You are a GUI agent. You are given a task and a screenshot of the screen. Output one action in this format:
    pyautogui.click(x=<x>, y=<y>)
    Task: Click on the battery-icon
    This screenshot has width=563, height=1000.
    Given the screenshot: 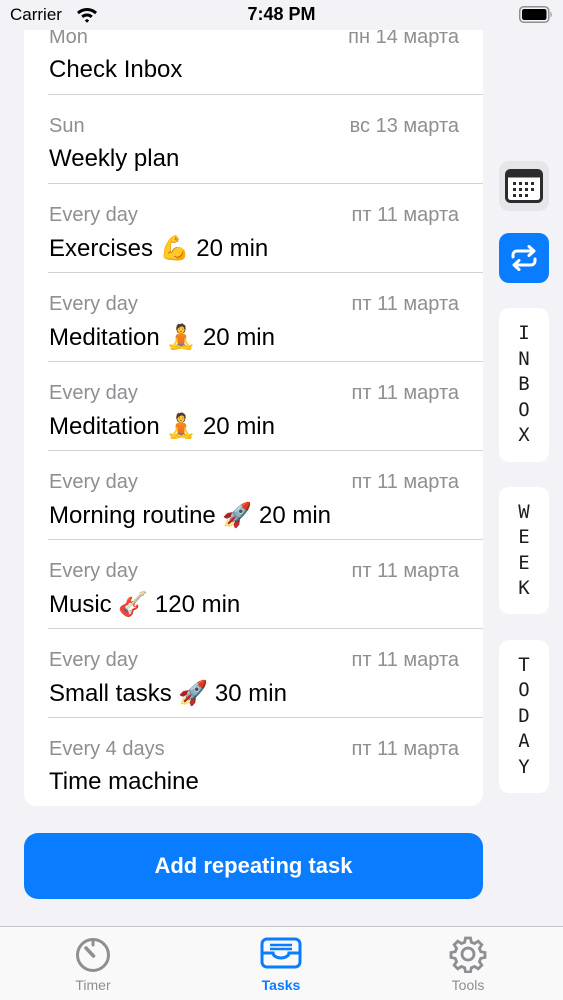 What is the action you would take?
    pyautogui.click(x=535, y=14)
    